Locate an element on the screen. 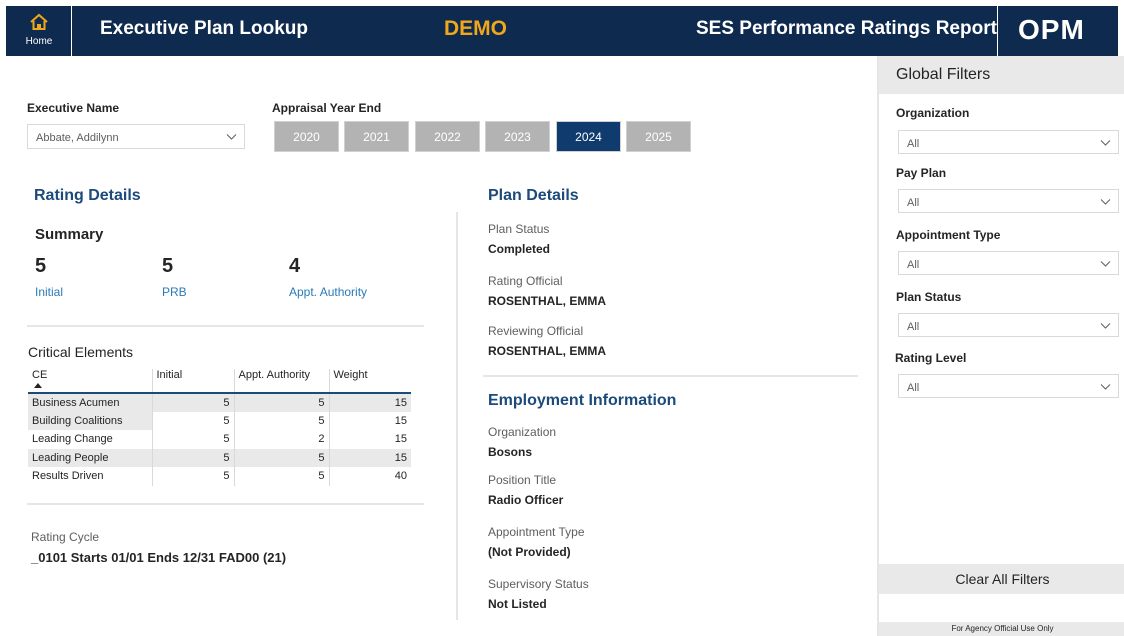  reviewing-official-label: Reviewing Official is located at coordinates (536, 331).